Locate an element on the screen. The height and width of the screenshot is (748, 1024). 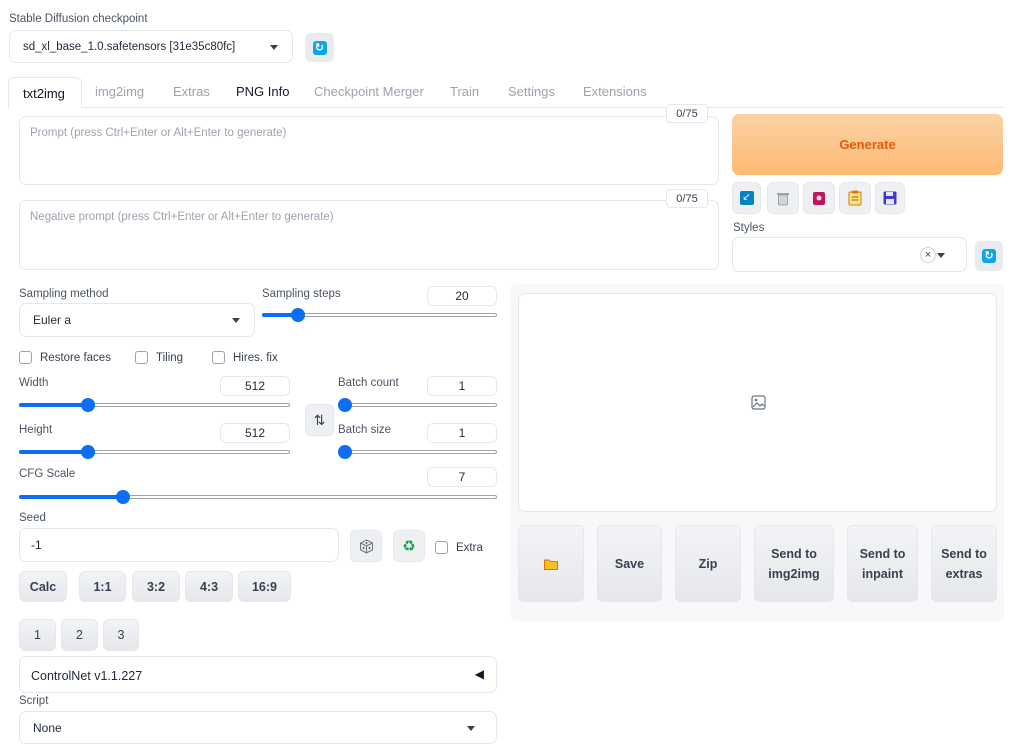
hires-fix-checkbox: Hires. fix is located at coordinates (245, 357).